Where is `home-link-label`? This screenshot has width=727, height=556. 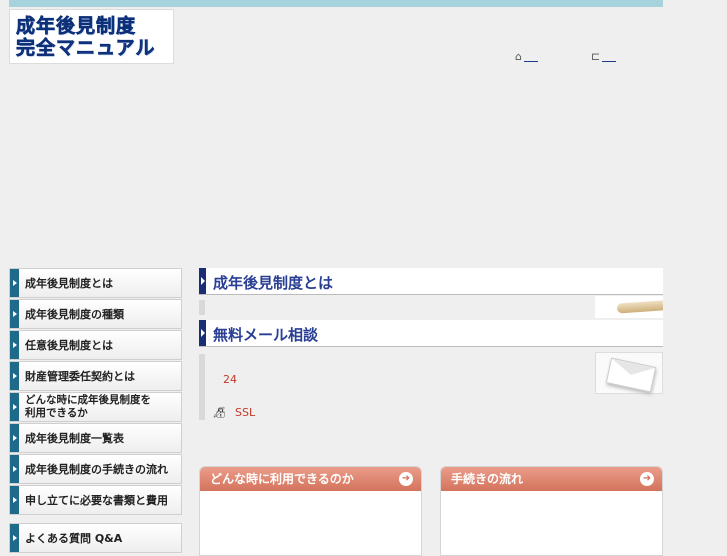
home-link-label is located at coordinates (530, 56).